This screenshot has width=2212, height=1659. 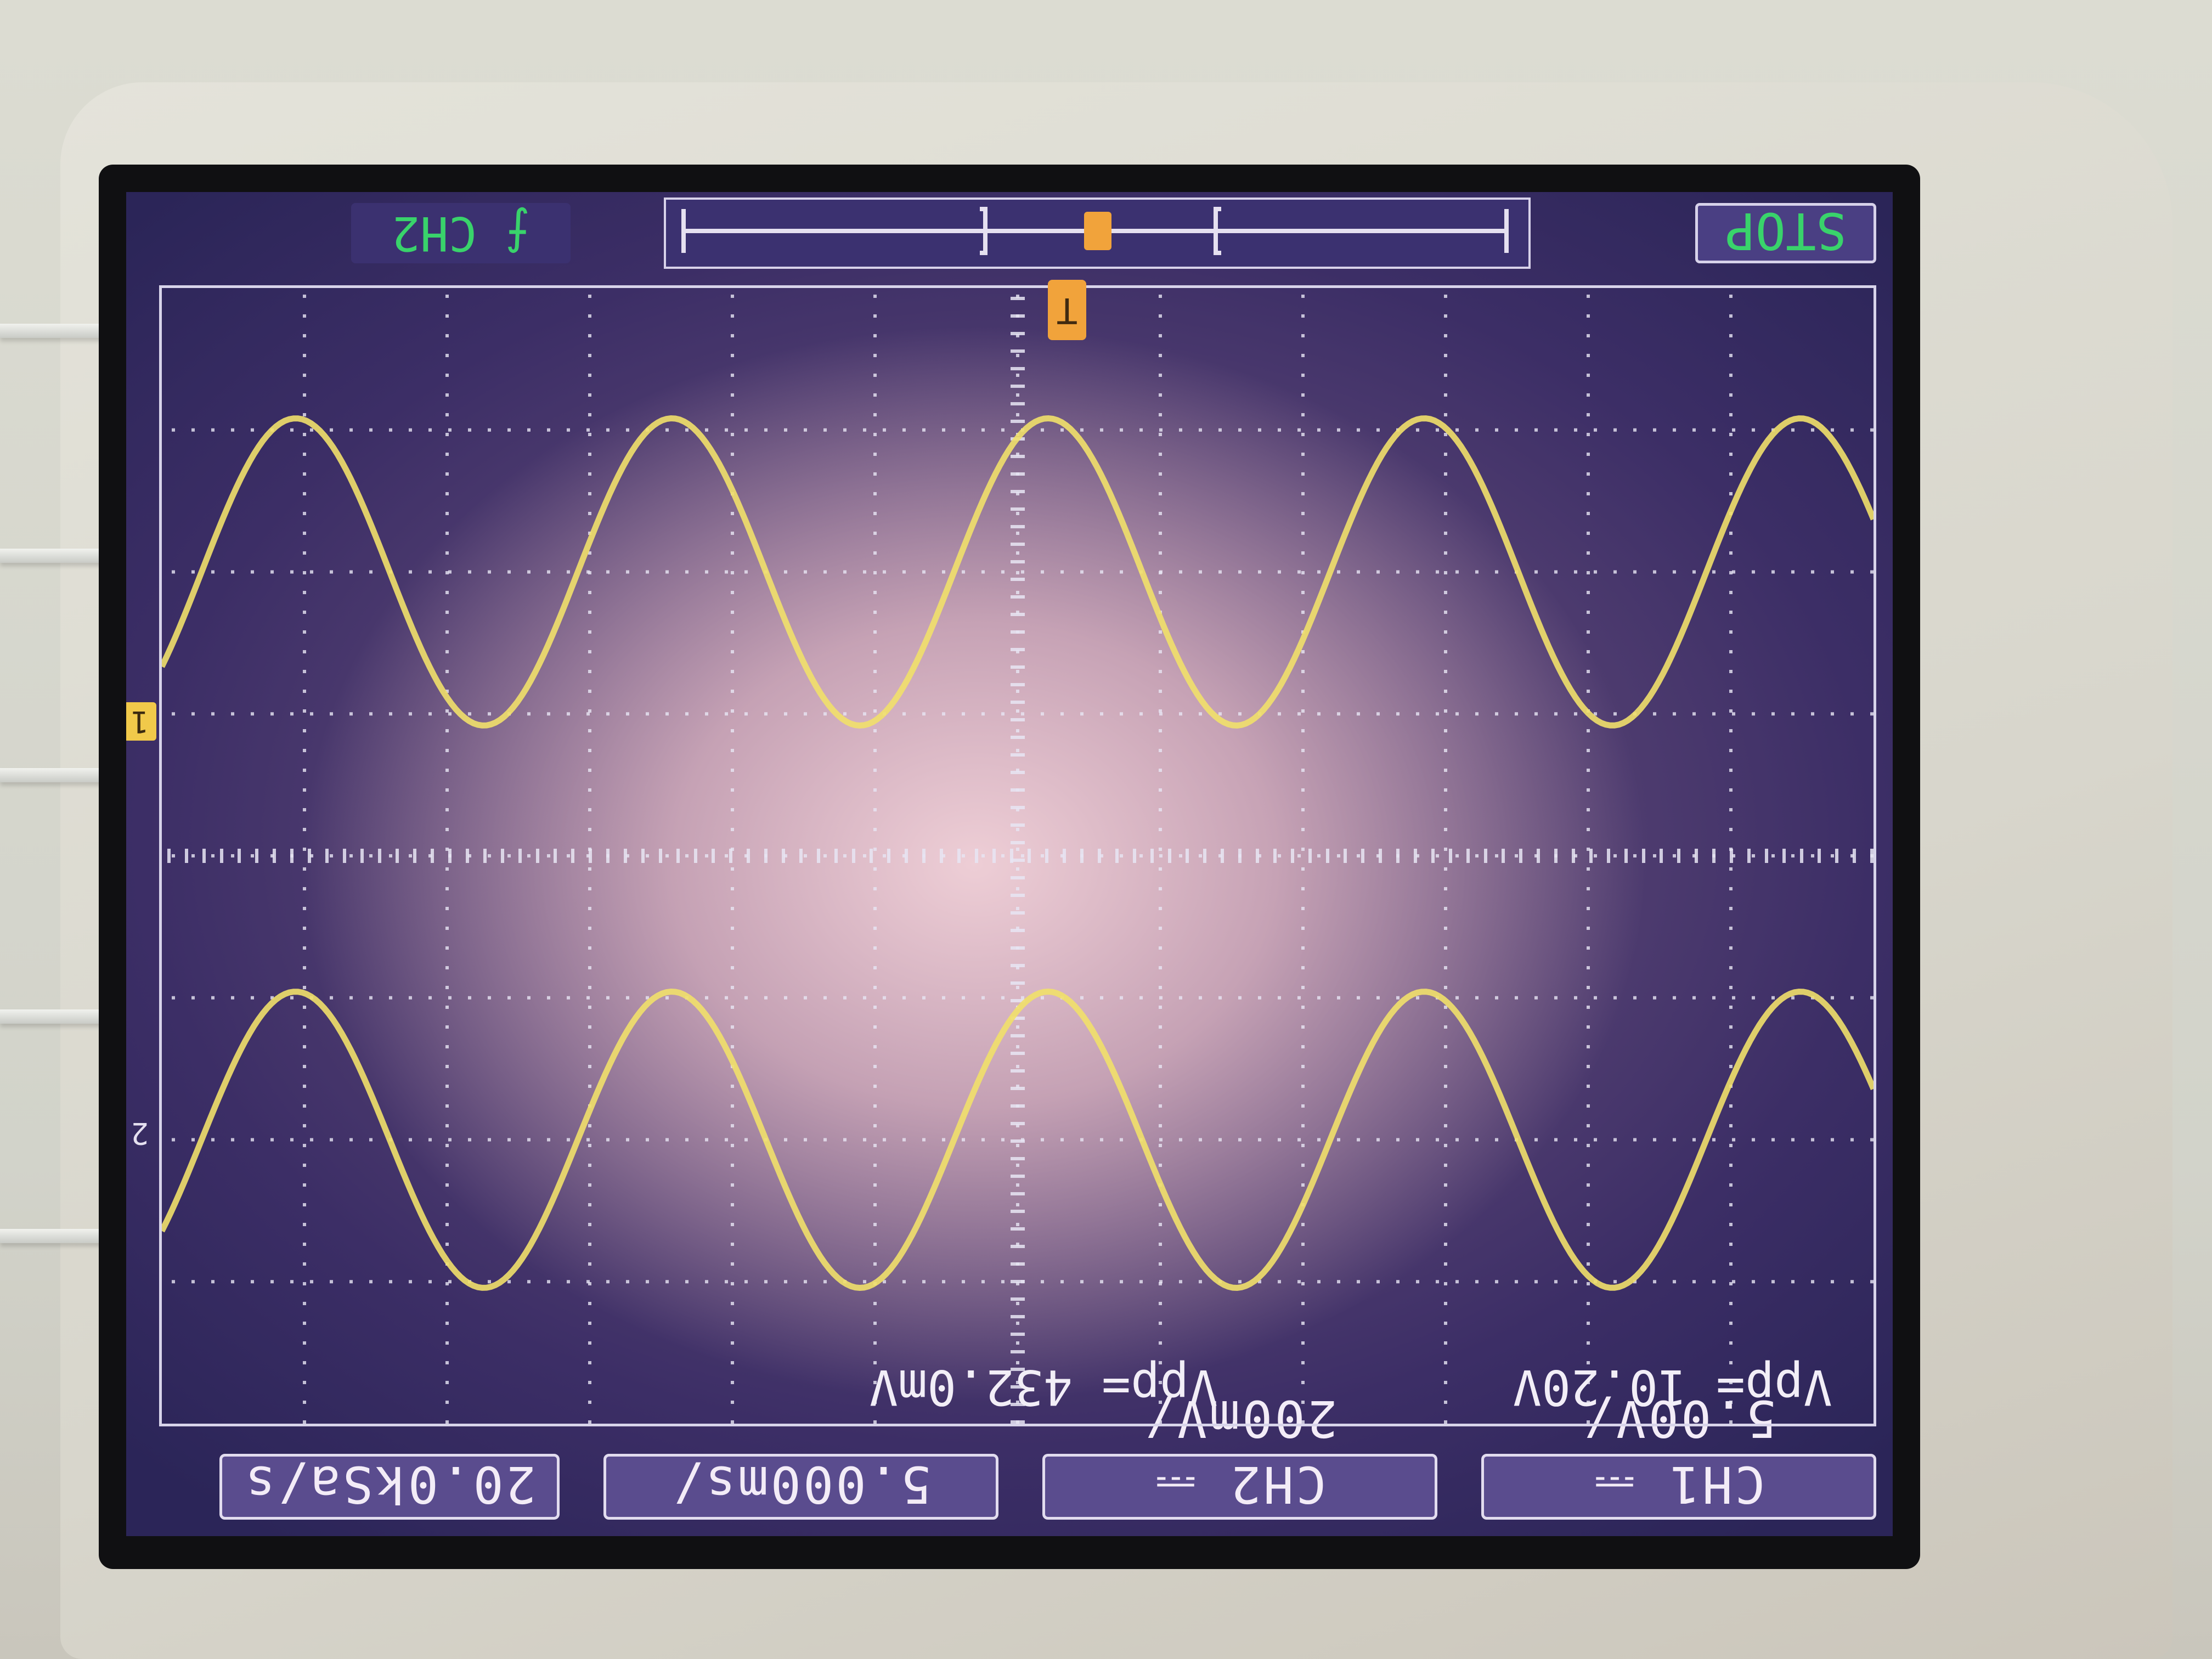 I want to click on trigger-source-label: CH2, so click(x=435, y=234).